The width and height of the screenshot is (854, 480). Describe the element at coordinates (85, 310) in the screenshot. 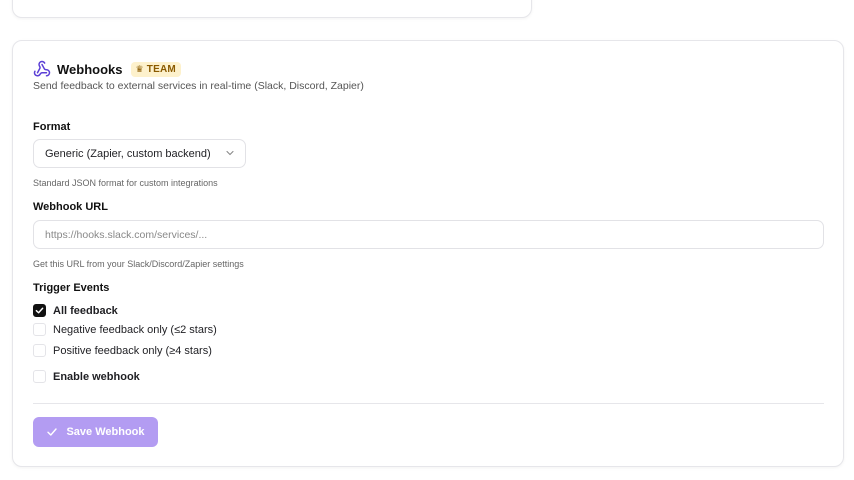

I see `trigger-all-feedback-label: All feedback` at that location.